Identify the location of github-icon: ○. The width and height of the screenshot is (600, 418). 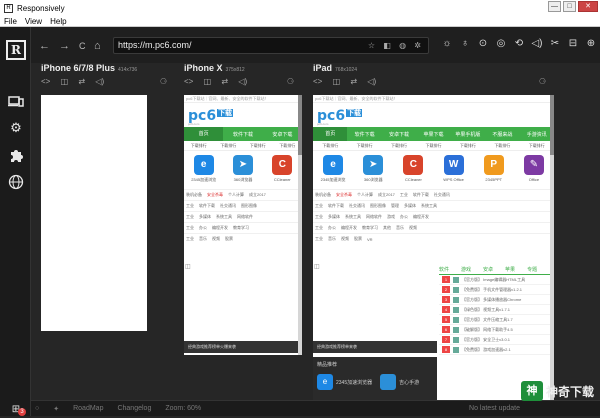
(37, 408).